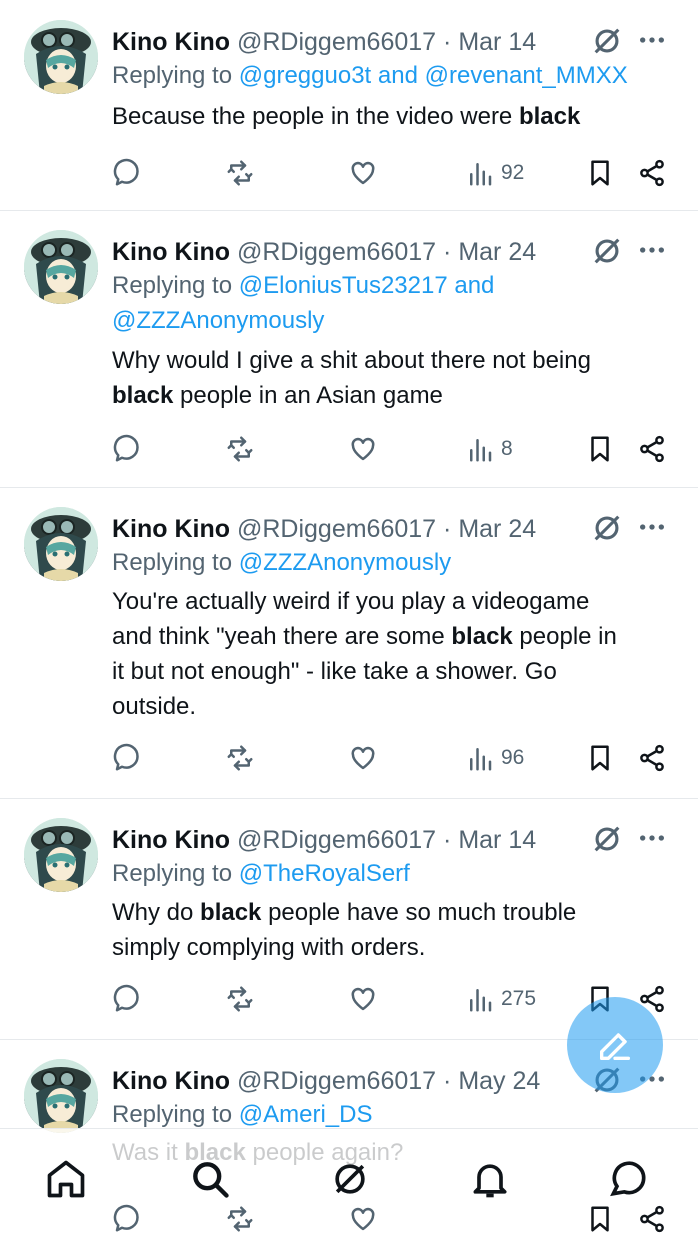 This screenshot has width=698, height=1239. I want to click on mention-link: @Ameri_DS, so click(306, 1114).